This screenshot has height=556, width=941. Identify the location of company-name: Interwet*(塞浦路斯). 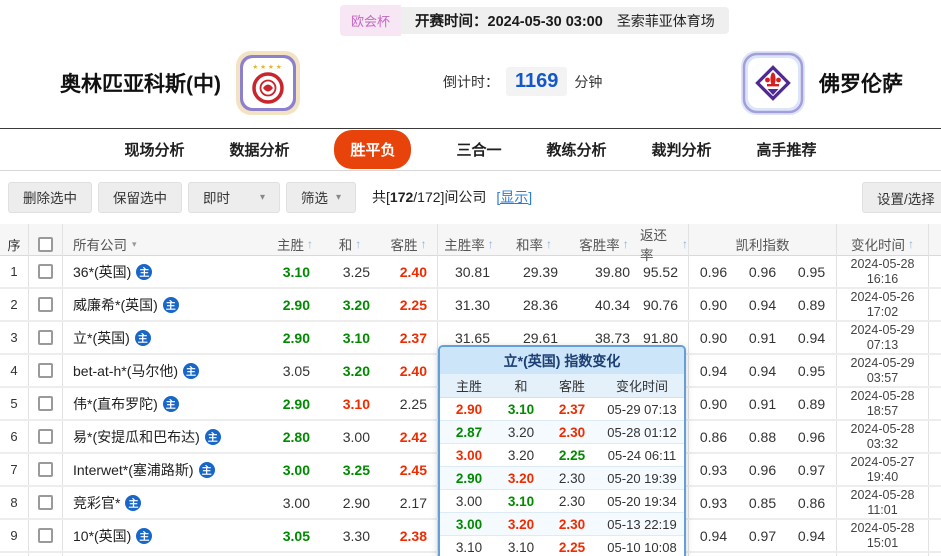
(133, 470).